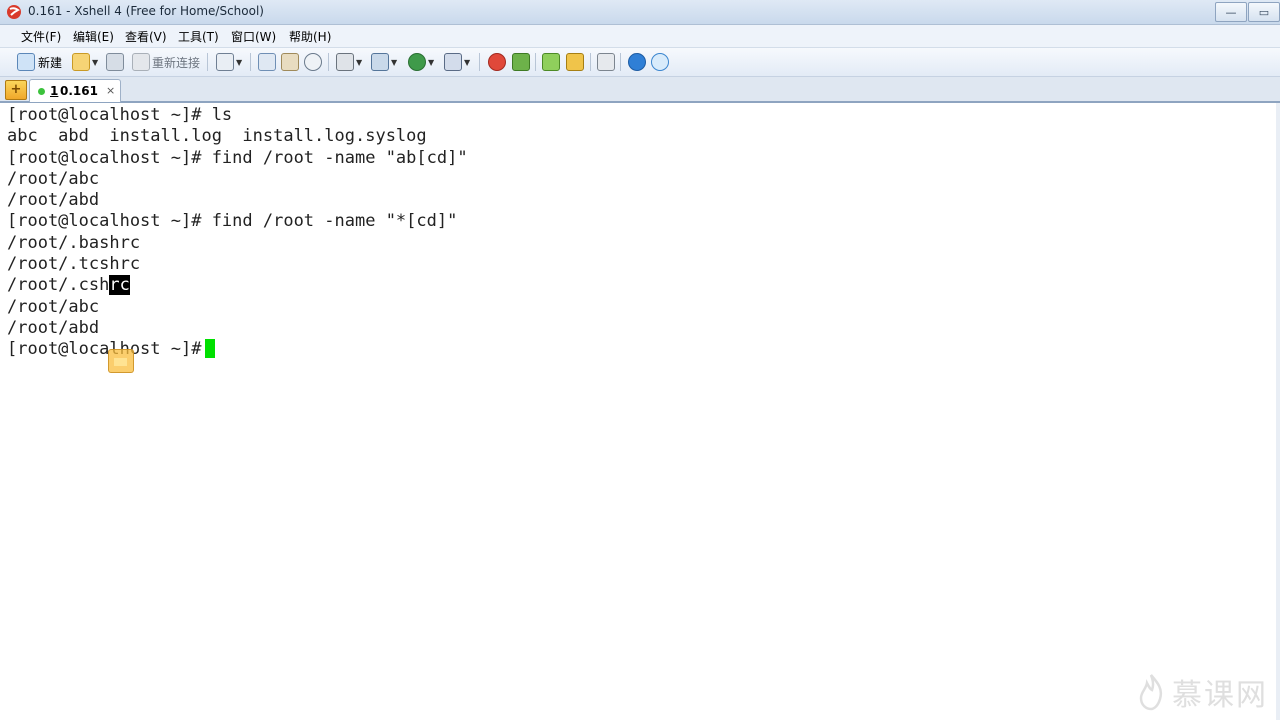  Describe the element at coordinates (50, 62) in the screenshot. I see `new-session-label: 新建` at that location.